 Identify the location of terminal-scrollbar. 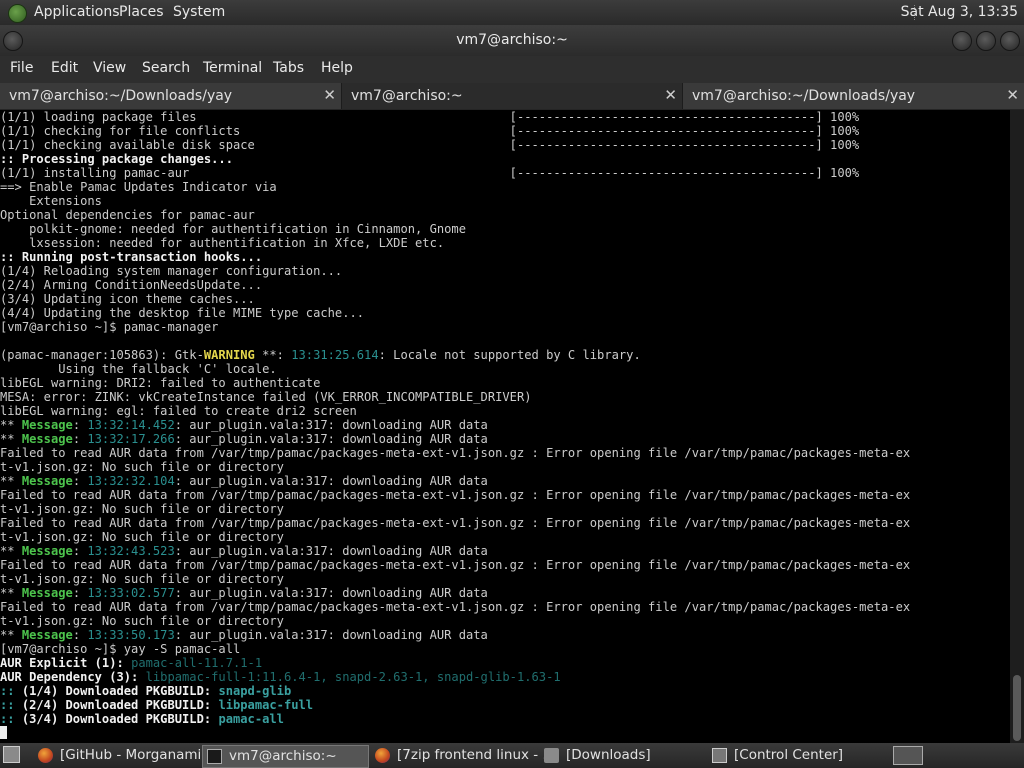
(1017, 426).